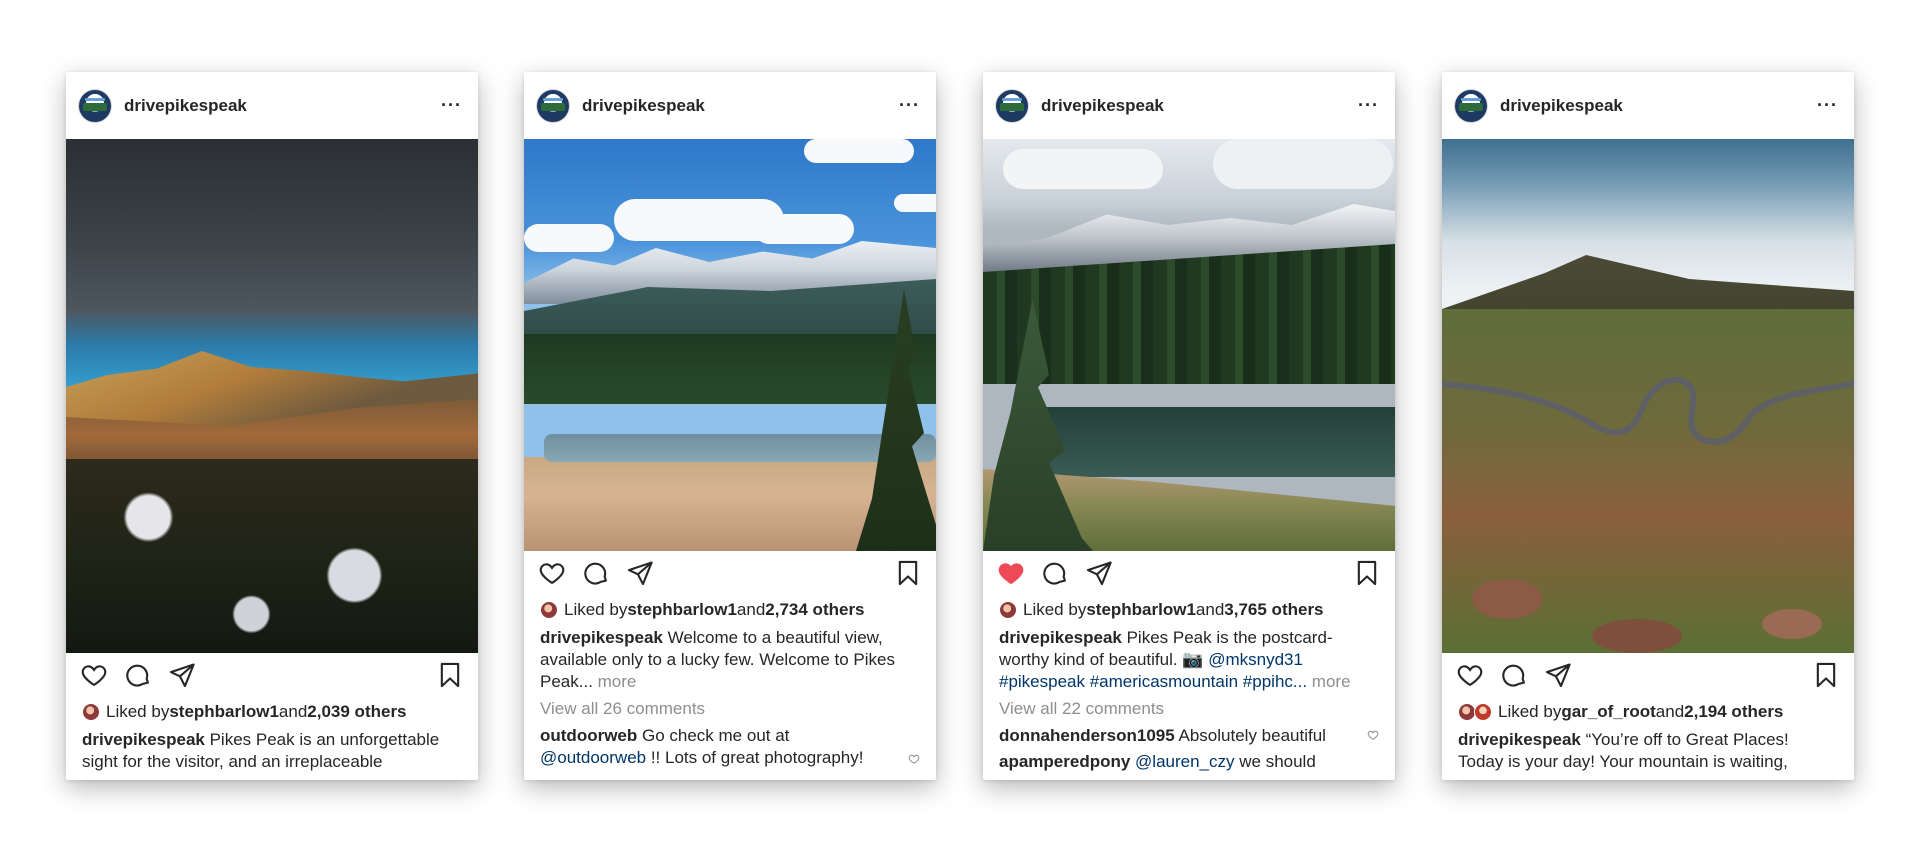  Describe the element at coordinates (1064, 761) in the screenshot. I see `comment-username: apamperedpony` at that location.